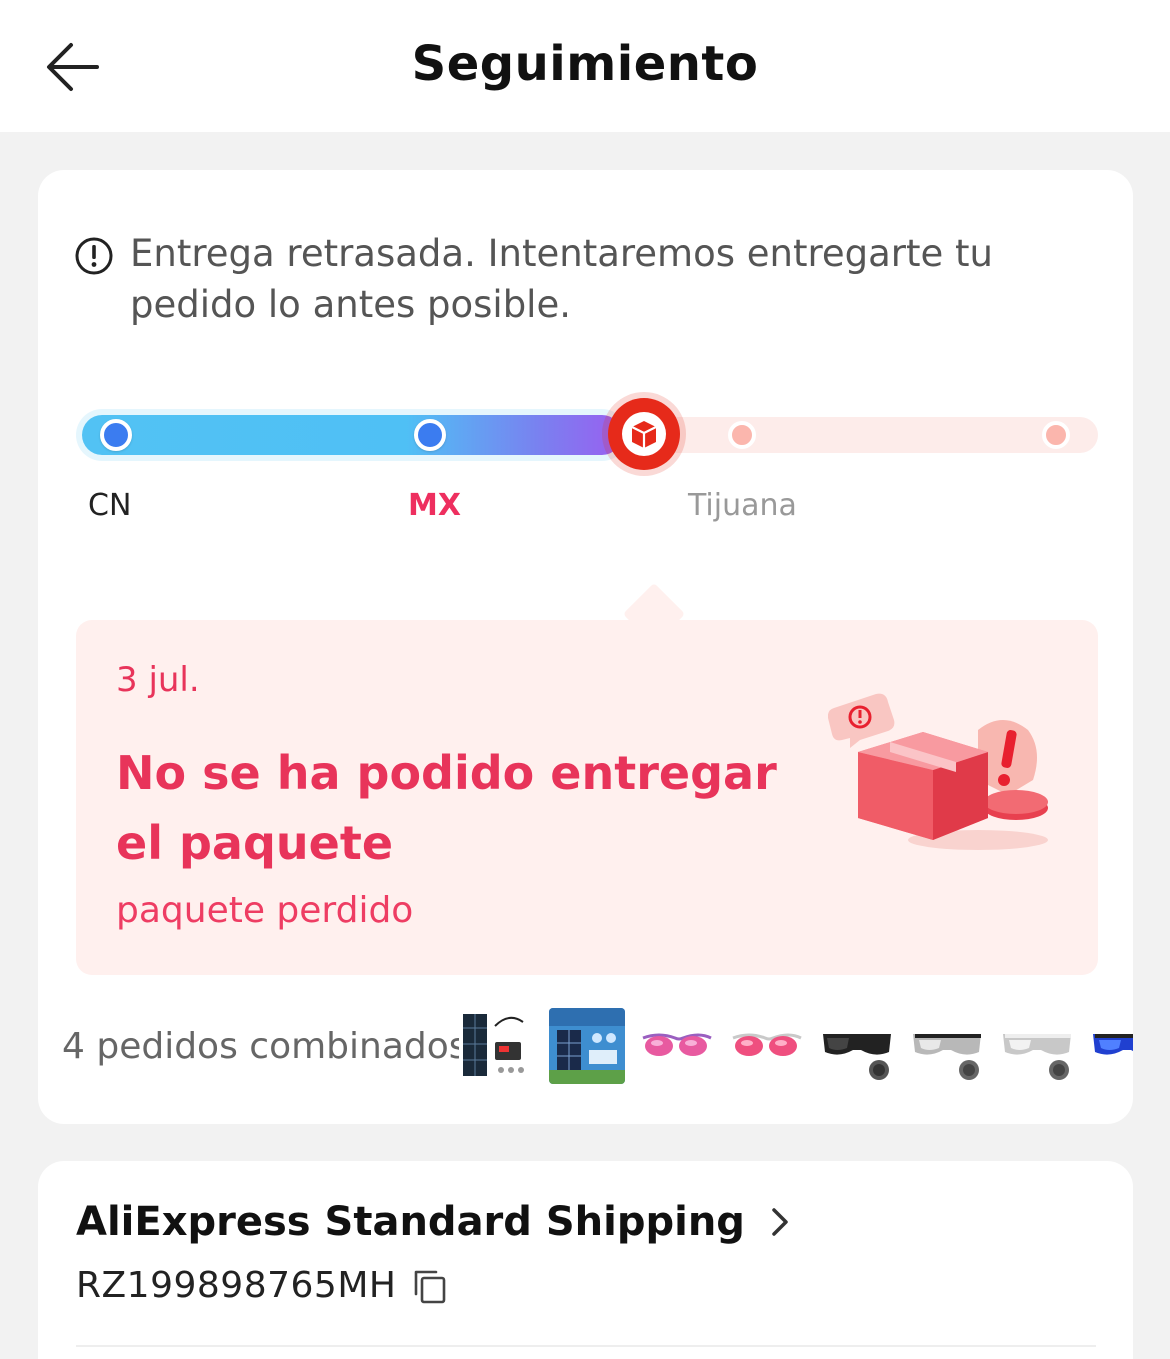  Describe the element at coordinates (410, 1222) in the screenshot. I see `shipping-carrier: AliExpress Standard Shipping` at that location.